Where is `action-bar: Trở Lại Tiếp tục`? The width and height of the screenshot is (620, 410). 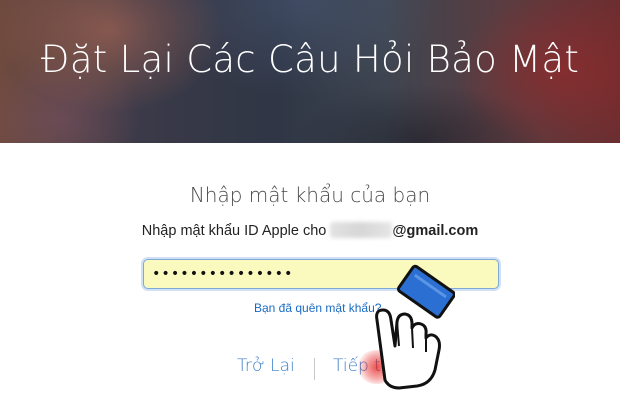 action-bar: Trở Lại Tiếp tục is located at coordinates (310, 371).